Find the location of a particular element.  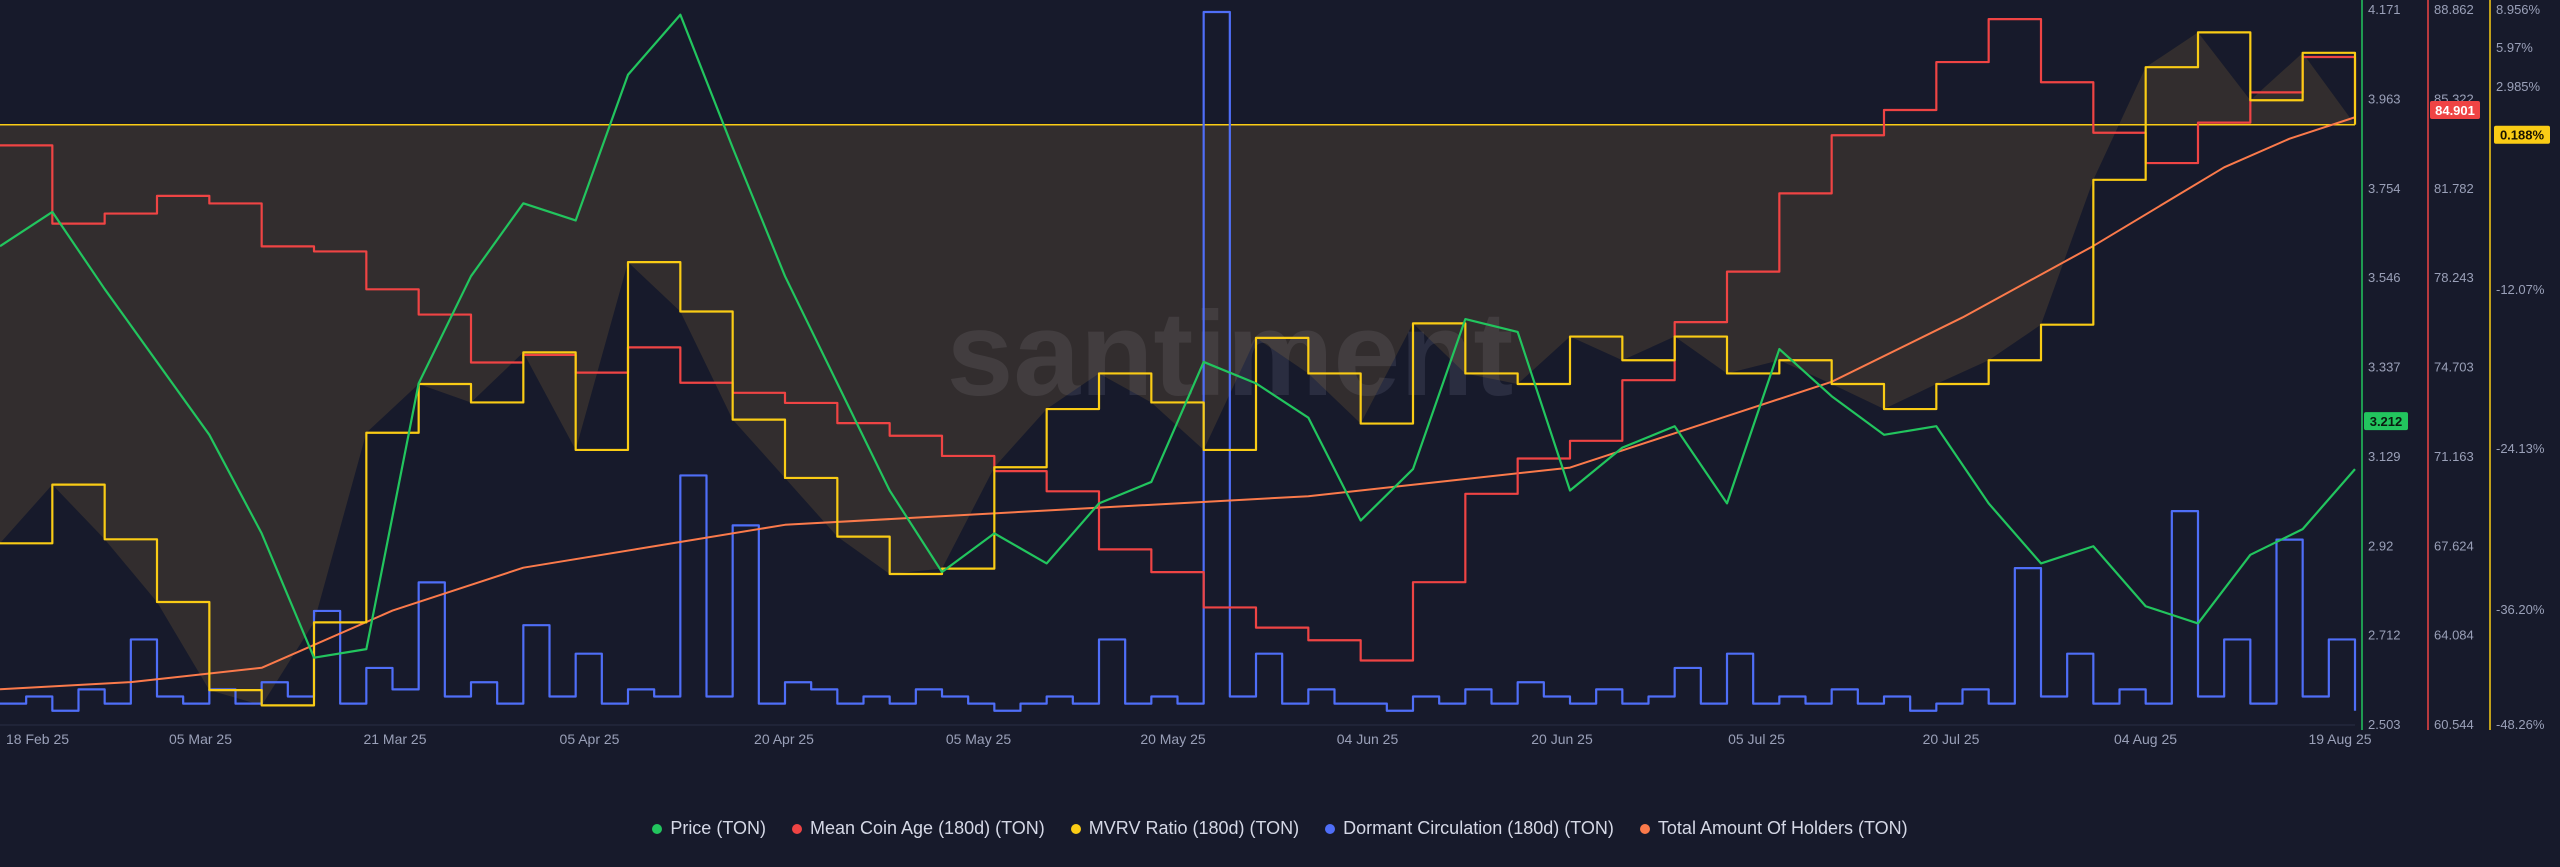

x-tick-label: 20 Jun 25 is located at coordinates (1562, 739).